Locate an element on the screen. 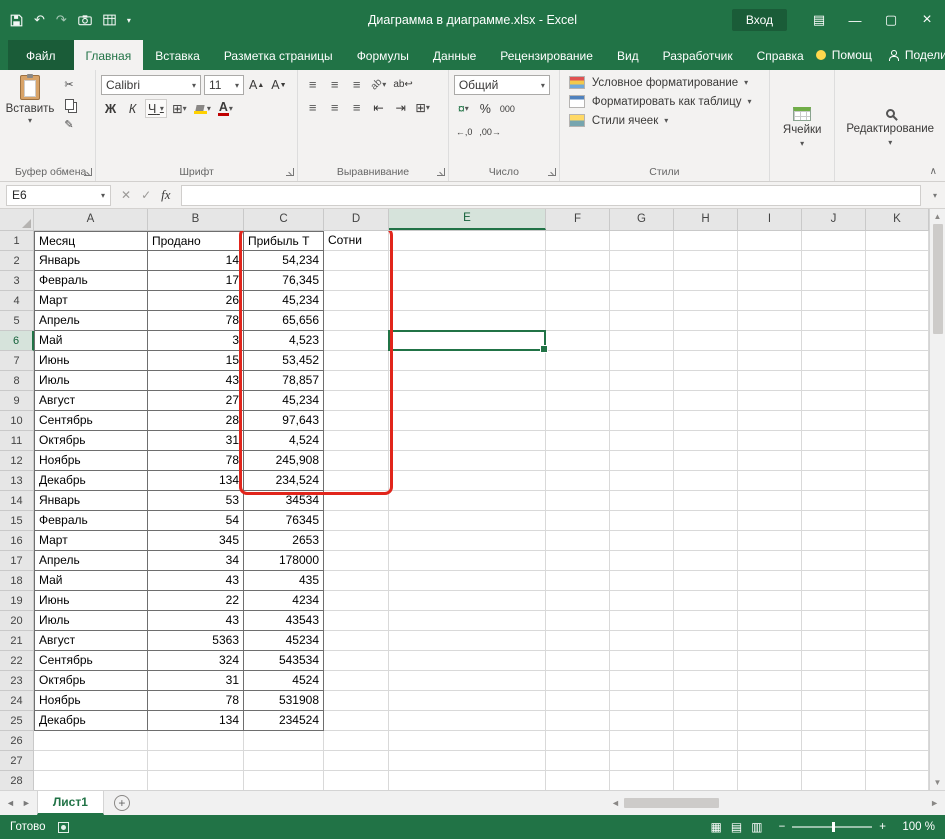 The width and height of the screenshot is (945, 839). cell-B12: 78 is located at coordinates (196, 461).